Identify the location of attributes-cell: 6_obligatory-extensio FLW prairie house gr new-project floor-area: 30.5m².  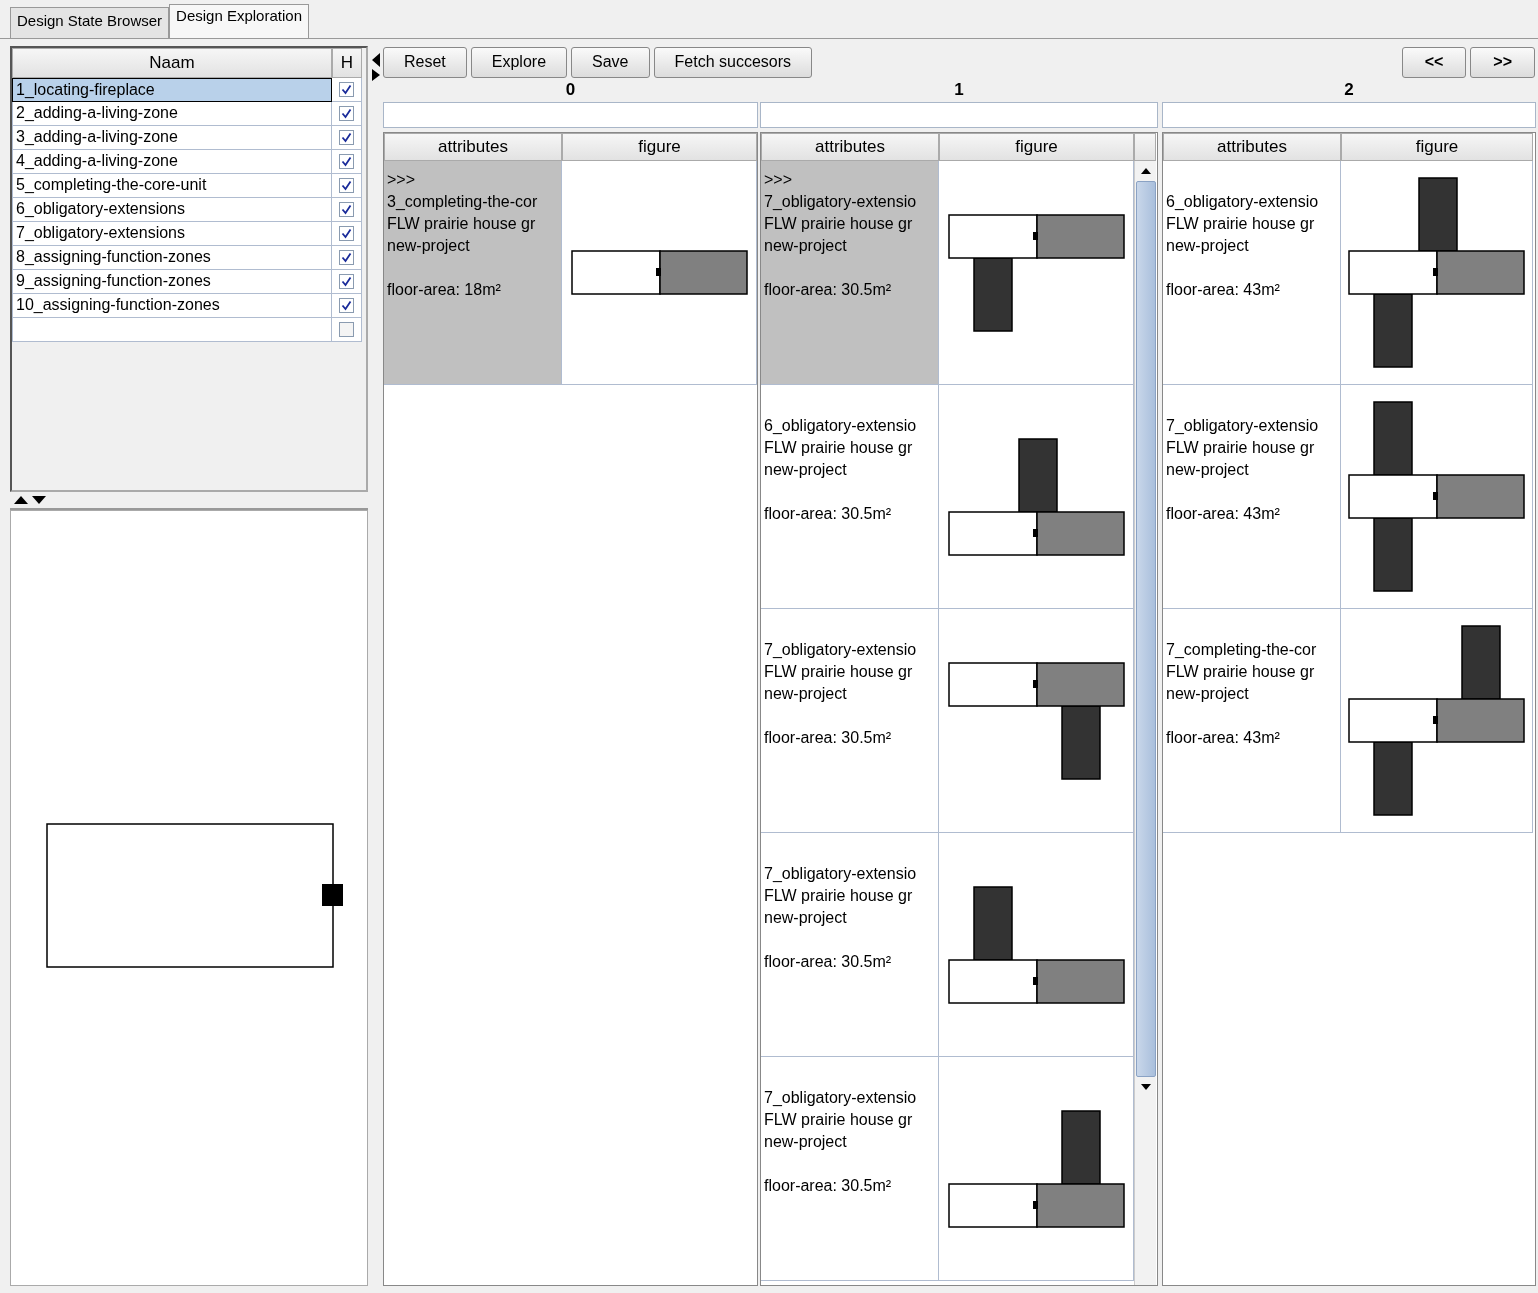
(850, 497).